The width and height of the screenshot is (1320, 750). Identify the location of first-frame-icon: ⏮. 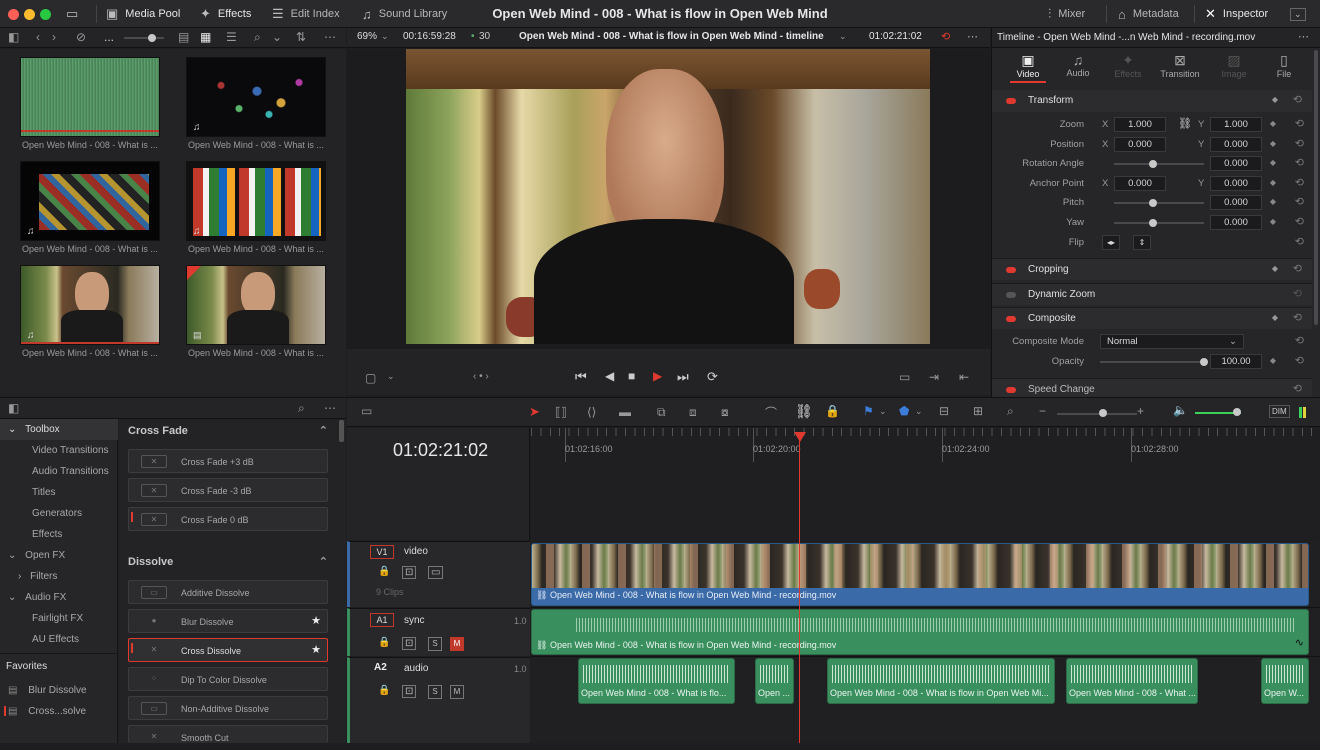
(581, 377).